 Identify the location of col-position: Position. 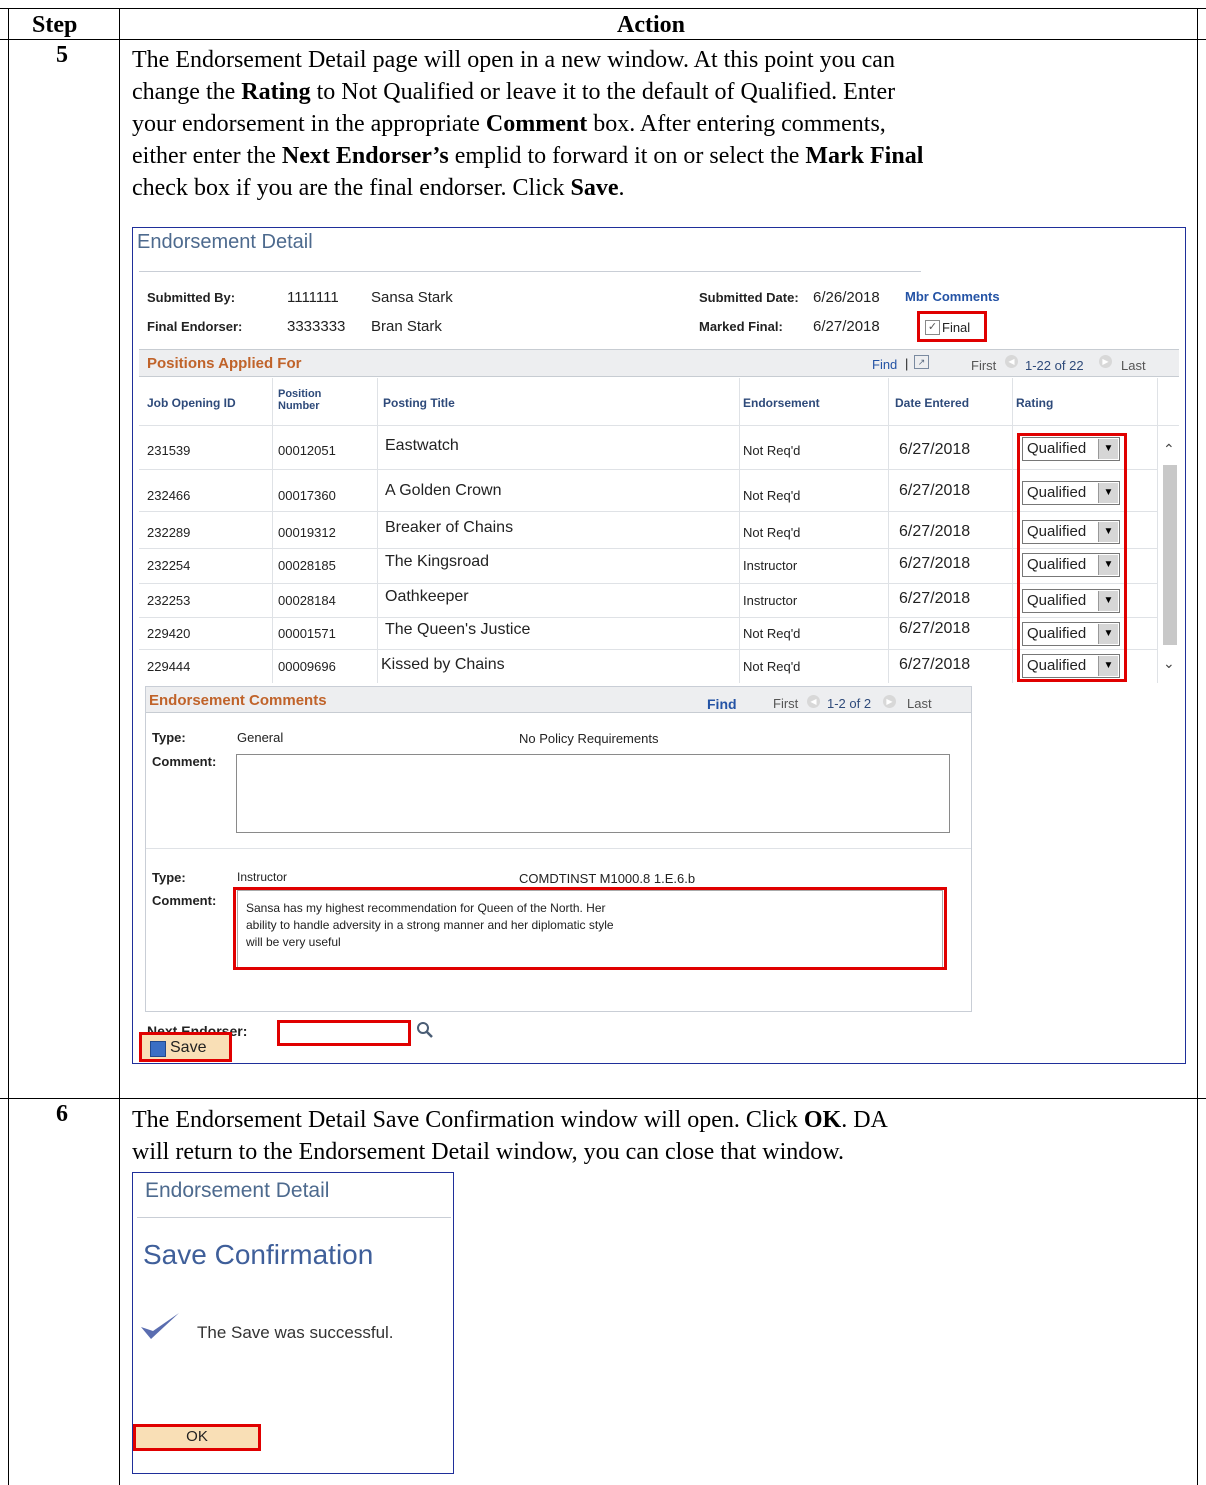
(300, 394).